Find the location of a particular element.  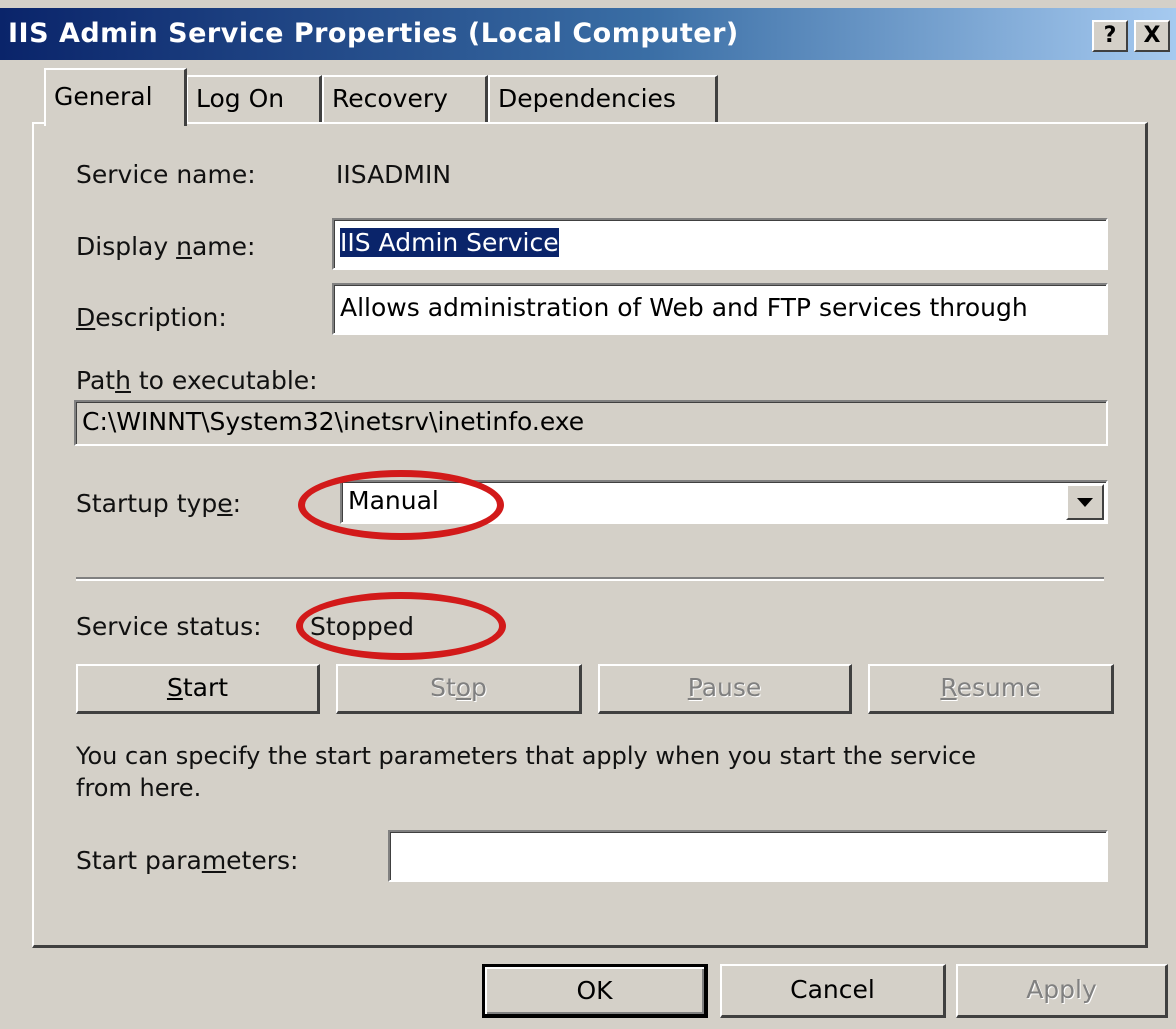

startup-type-select: Manual is located at coordinates (724, 502).